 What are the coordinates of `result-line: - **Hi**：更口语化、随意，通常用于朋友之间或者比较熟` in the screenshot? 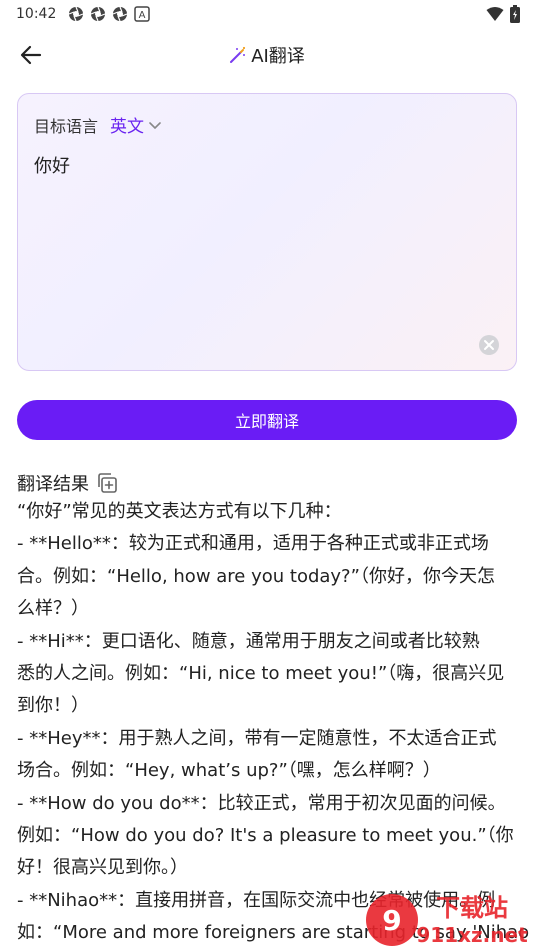 It's located at (248, 641).